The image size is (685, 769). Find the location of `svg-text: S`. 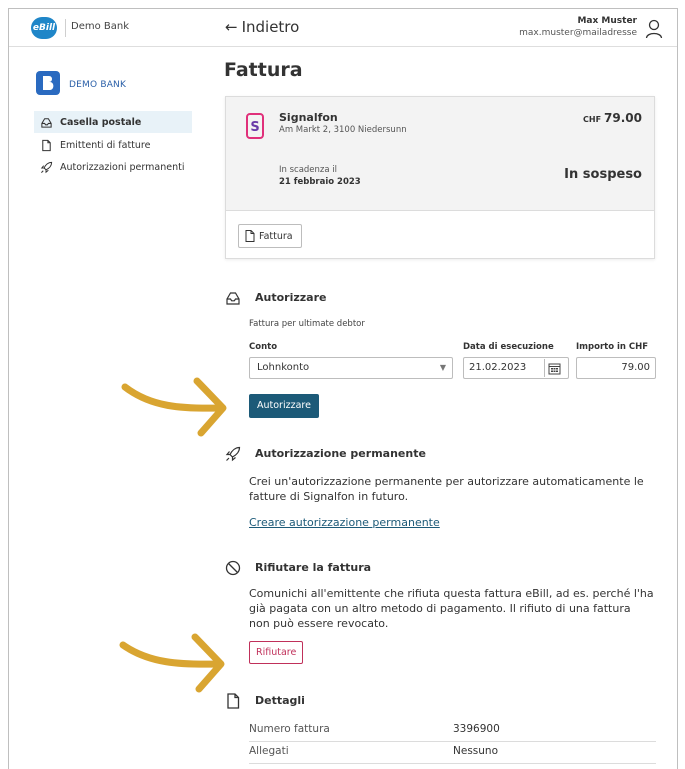

svg-text: S is located at coordinates (254, 127).